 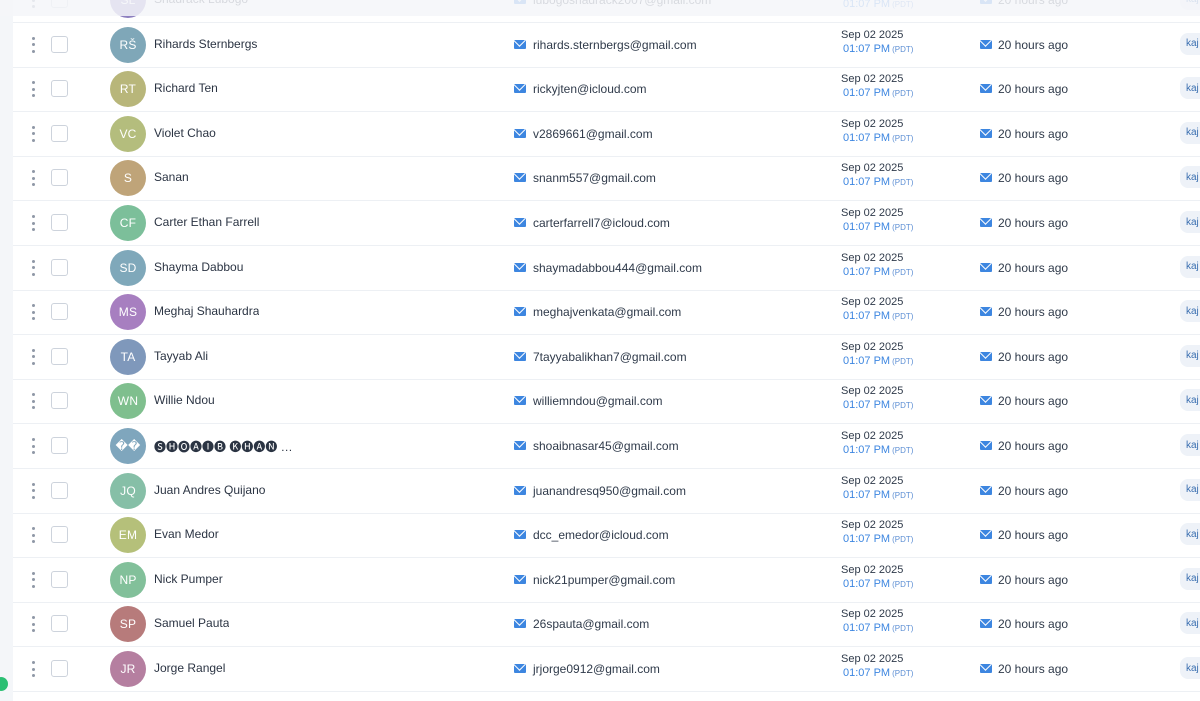 I want to click on avatar: WN, so click(x=128, y=401).